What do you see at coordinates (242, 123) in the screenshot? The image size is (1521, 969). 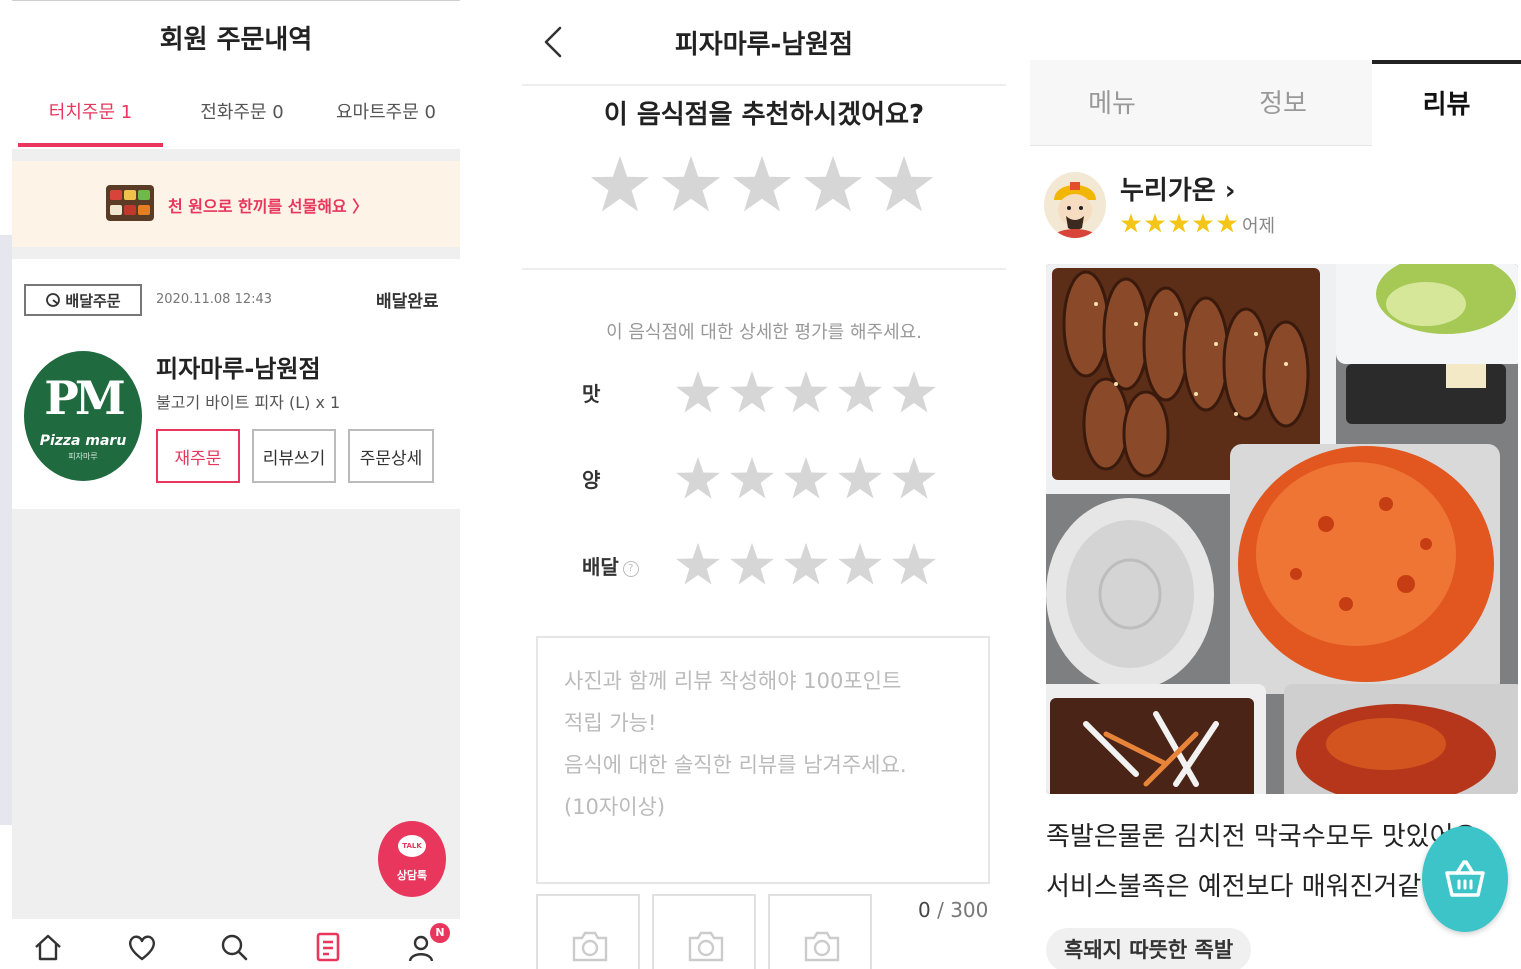 I see `tab-phone-order: 전화주문 0` at bounding box center [242, 123].